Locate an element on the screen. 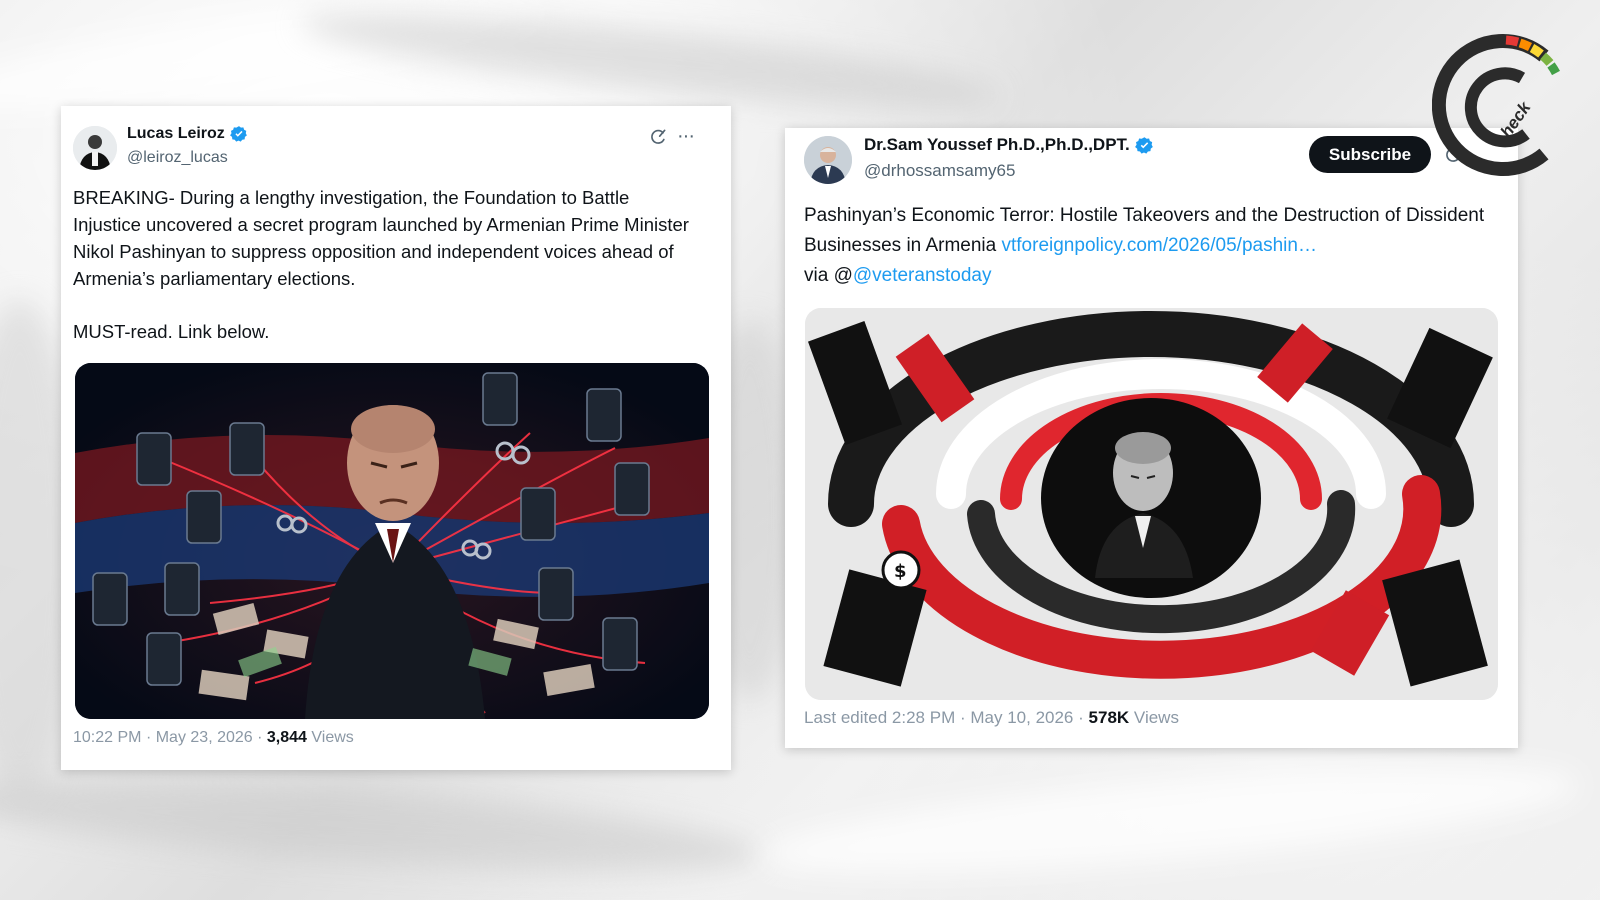  tweet-date: May 10, 2026 is located at coordinates (1021, 717).